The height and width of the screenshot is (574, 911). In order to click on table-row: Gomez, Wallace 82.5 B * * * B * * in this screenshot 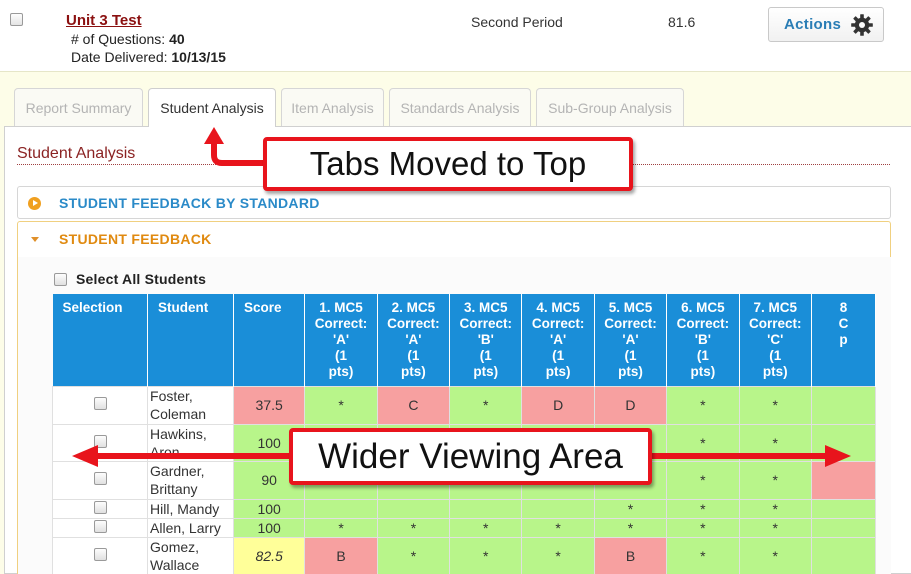, I will do `click(464, 555)`.